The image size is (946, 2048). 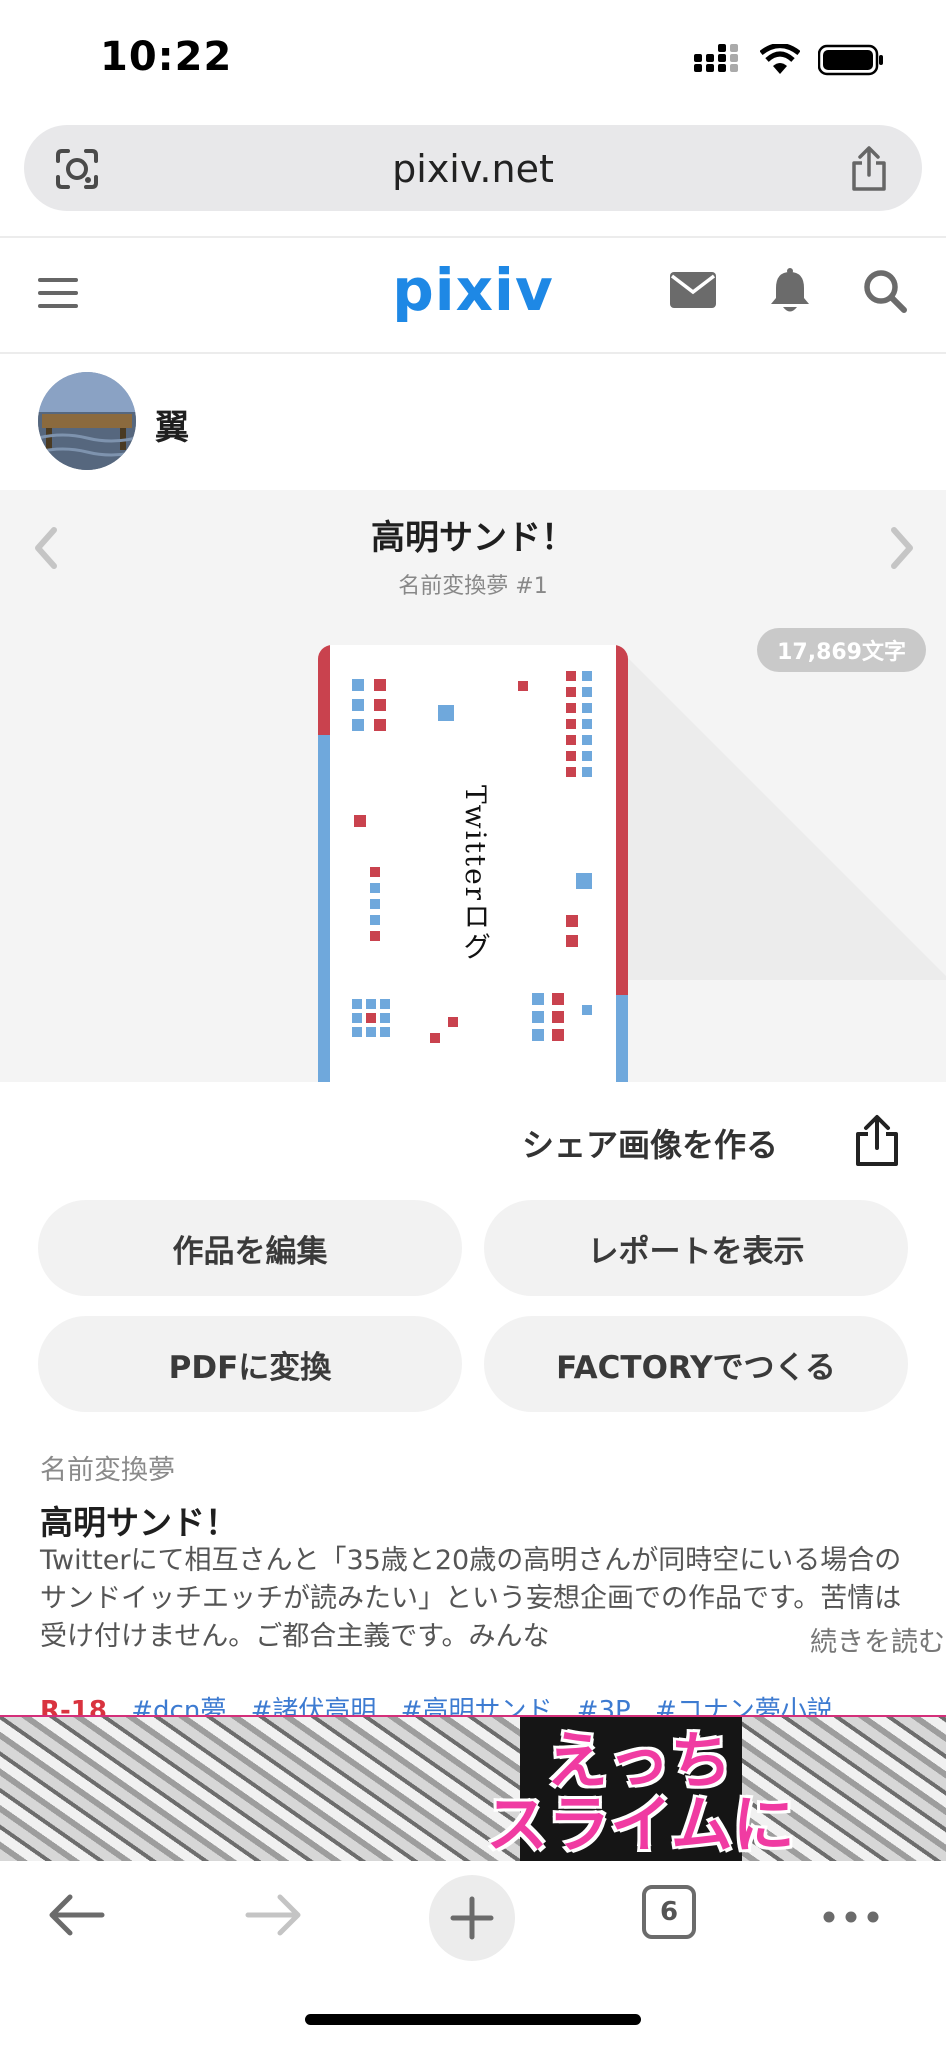 I want to click on novel-cover: Twitterログ, so click(x=473, y=863).